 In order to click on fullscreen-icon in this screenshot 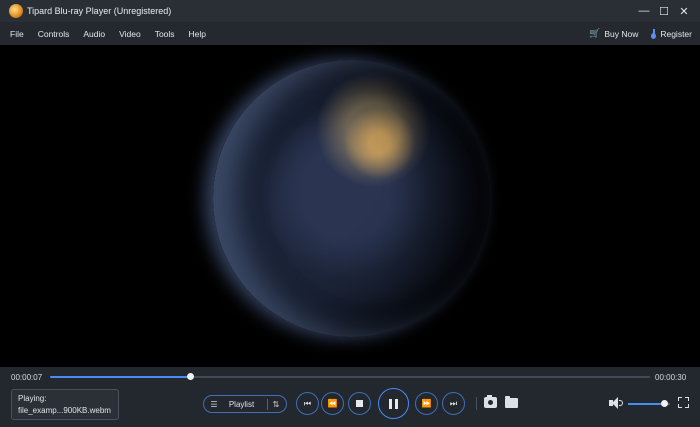, I will do `click(683, 402)`.